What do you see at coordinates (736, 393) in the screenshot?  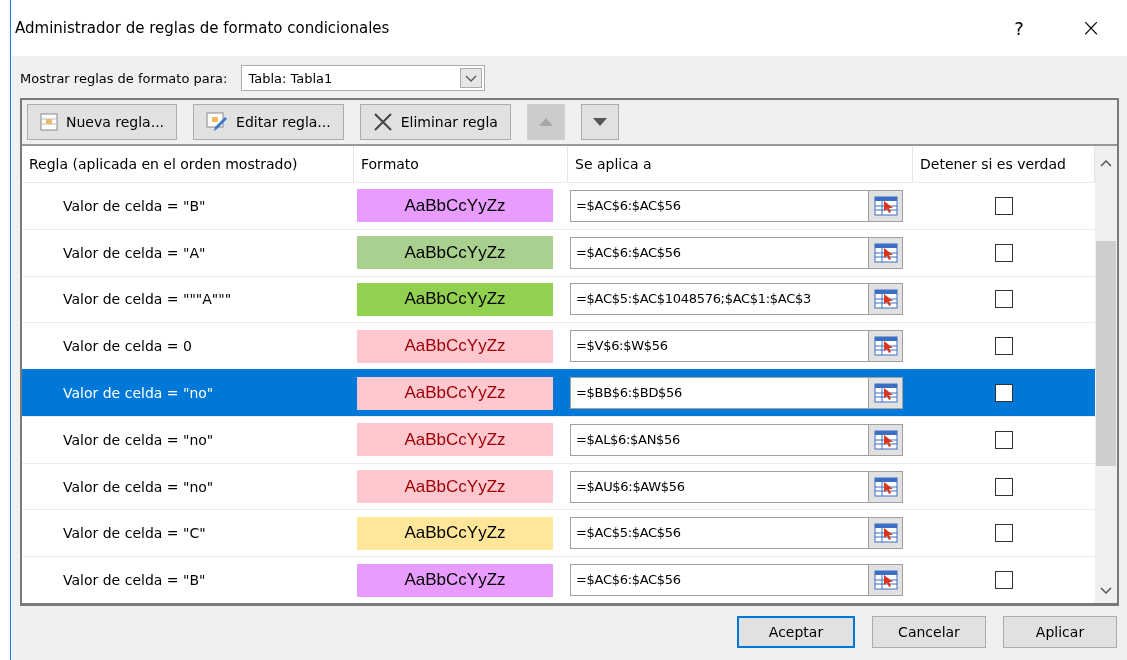 I see `applies-to-field: =$BB$6:$BD$56` at bounding box center [736, 393].